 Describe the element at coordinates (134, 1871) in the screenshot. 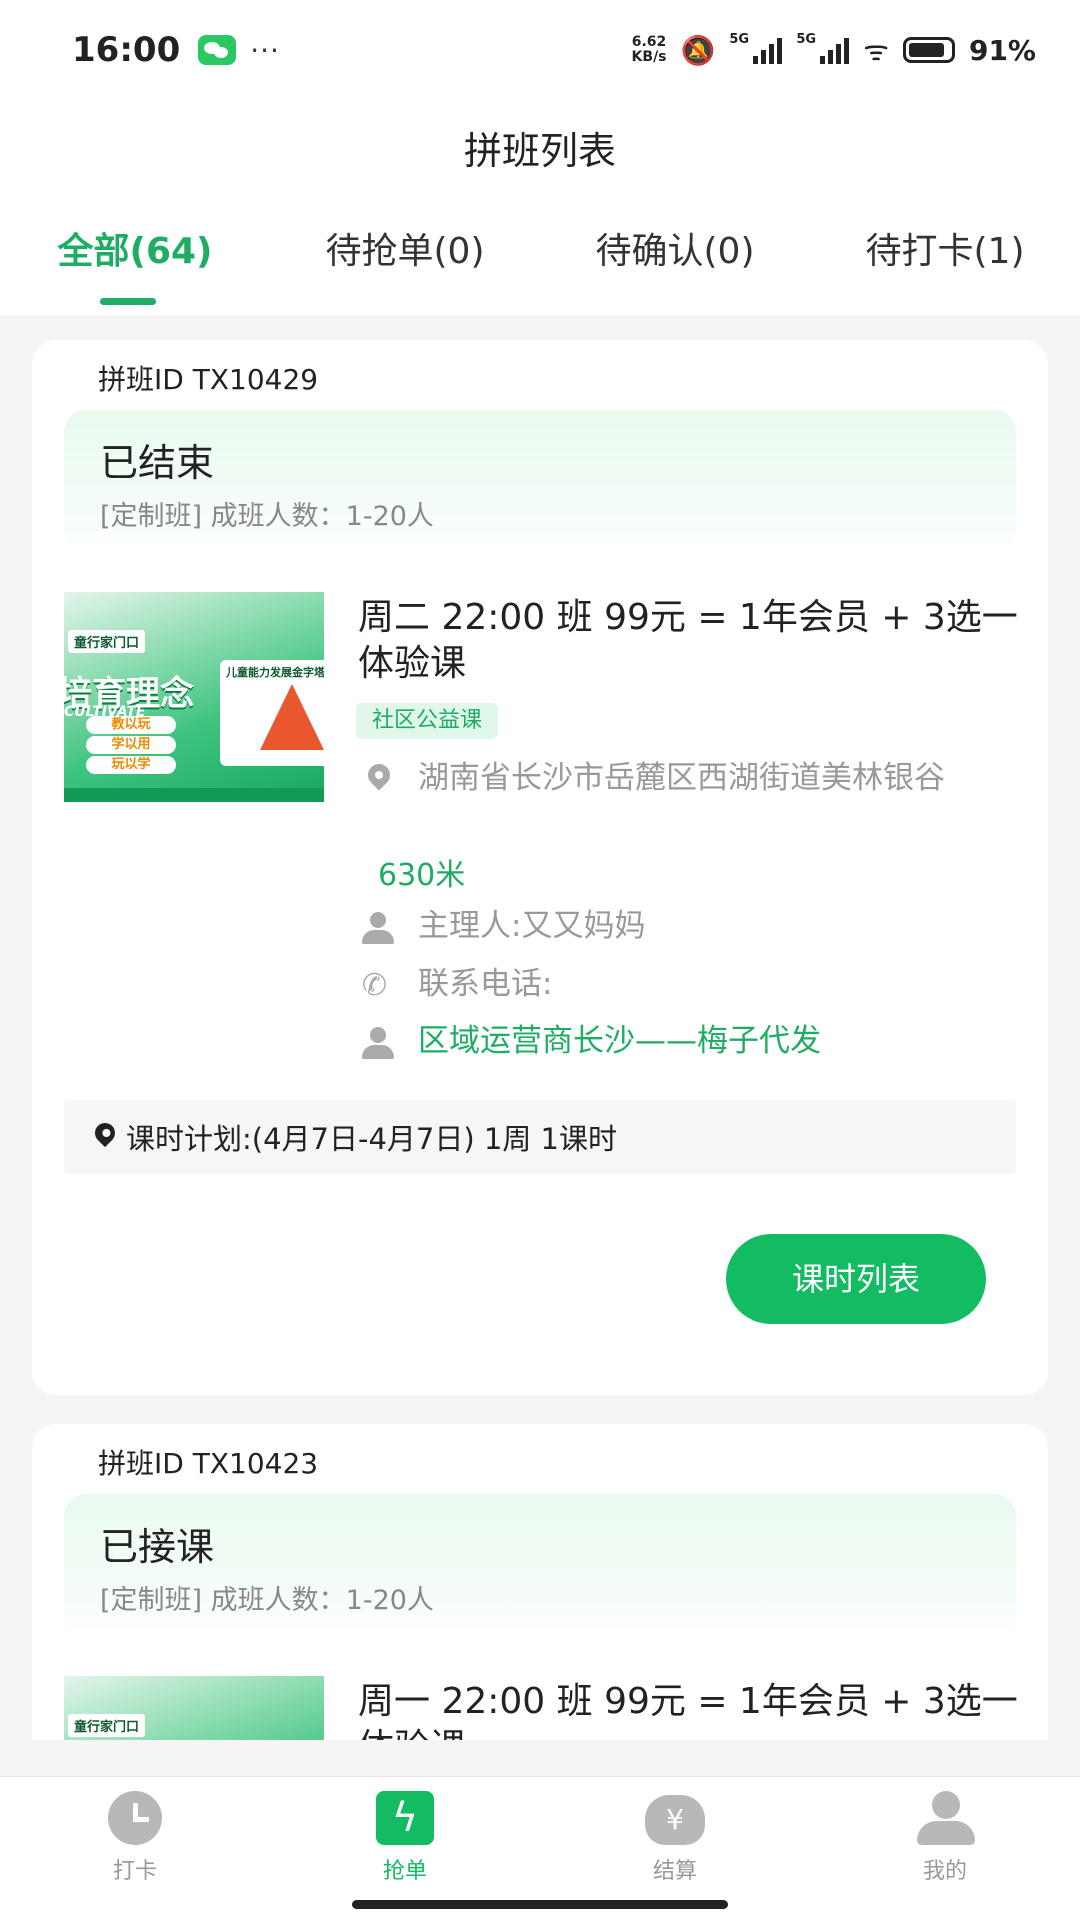

I see `nav-label: 打卡` at that location.